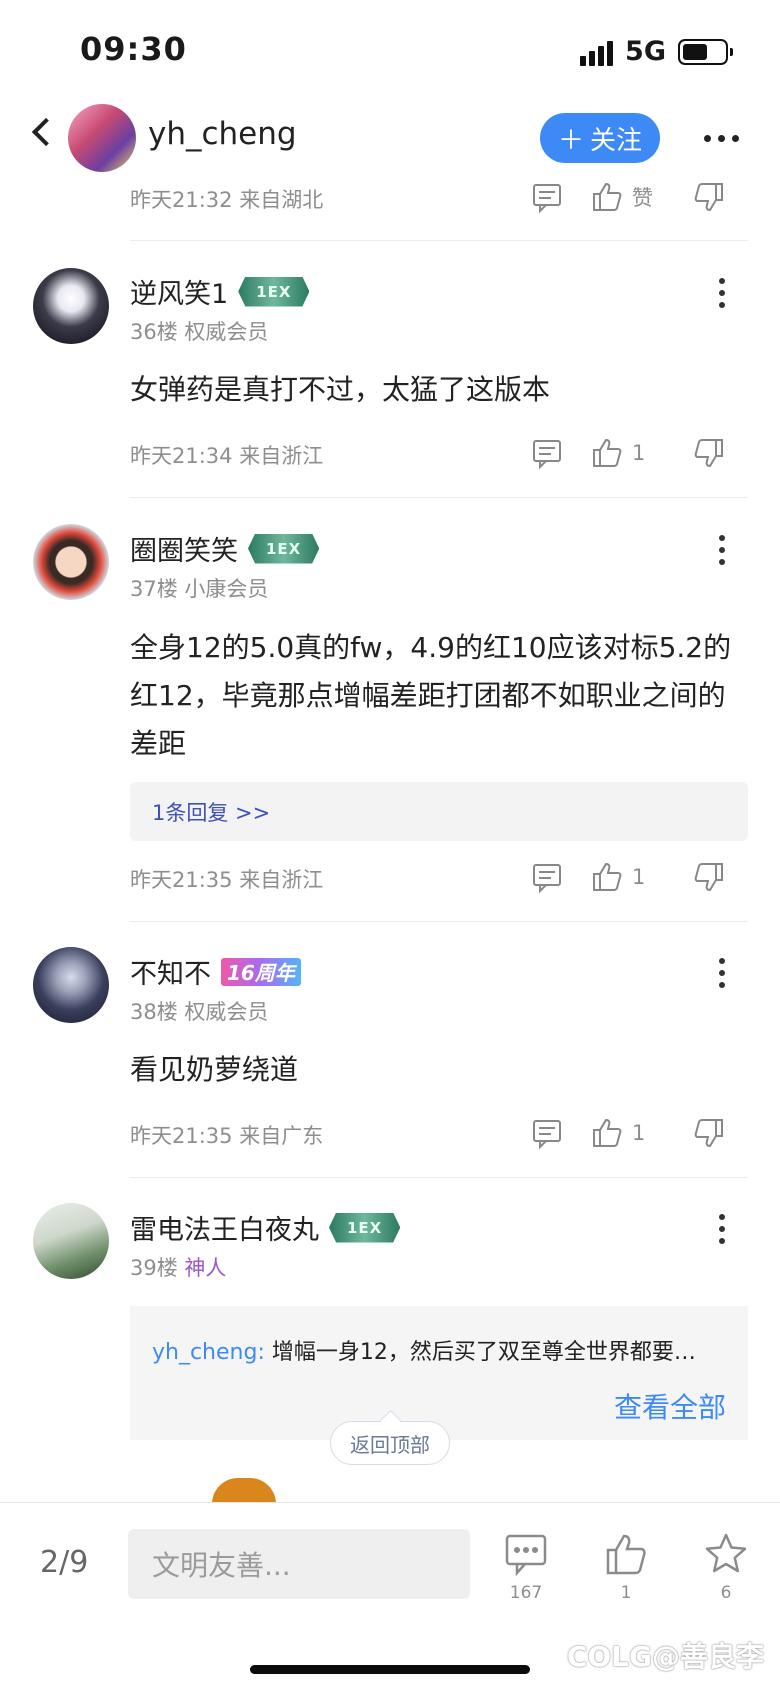  What do you see at coordinates (390, 1669) in the screenshot?
I see `home-indicator` at bounding box center [390, 1669].